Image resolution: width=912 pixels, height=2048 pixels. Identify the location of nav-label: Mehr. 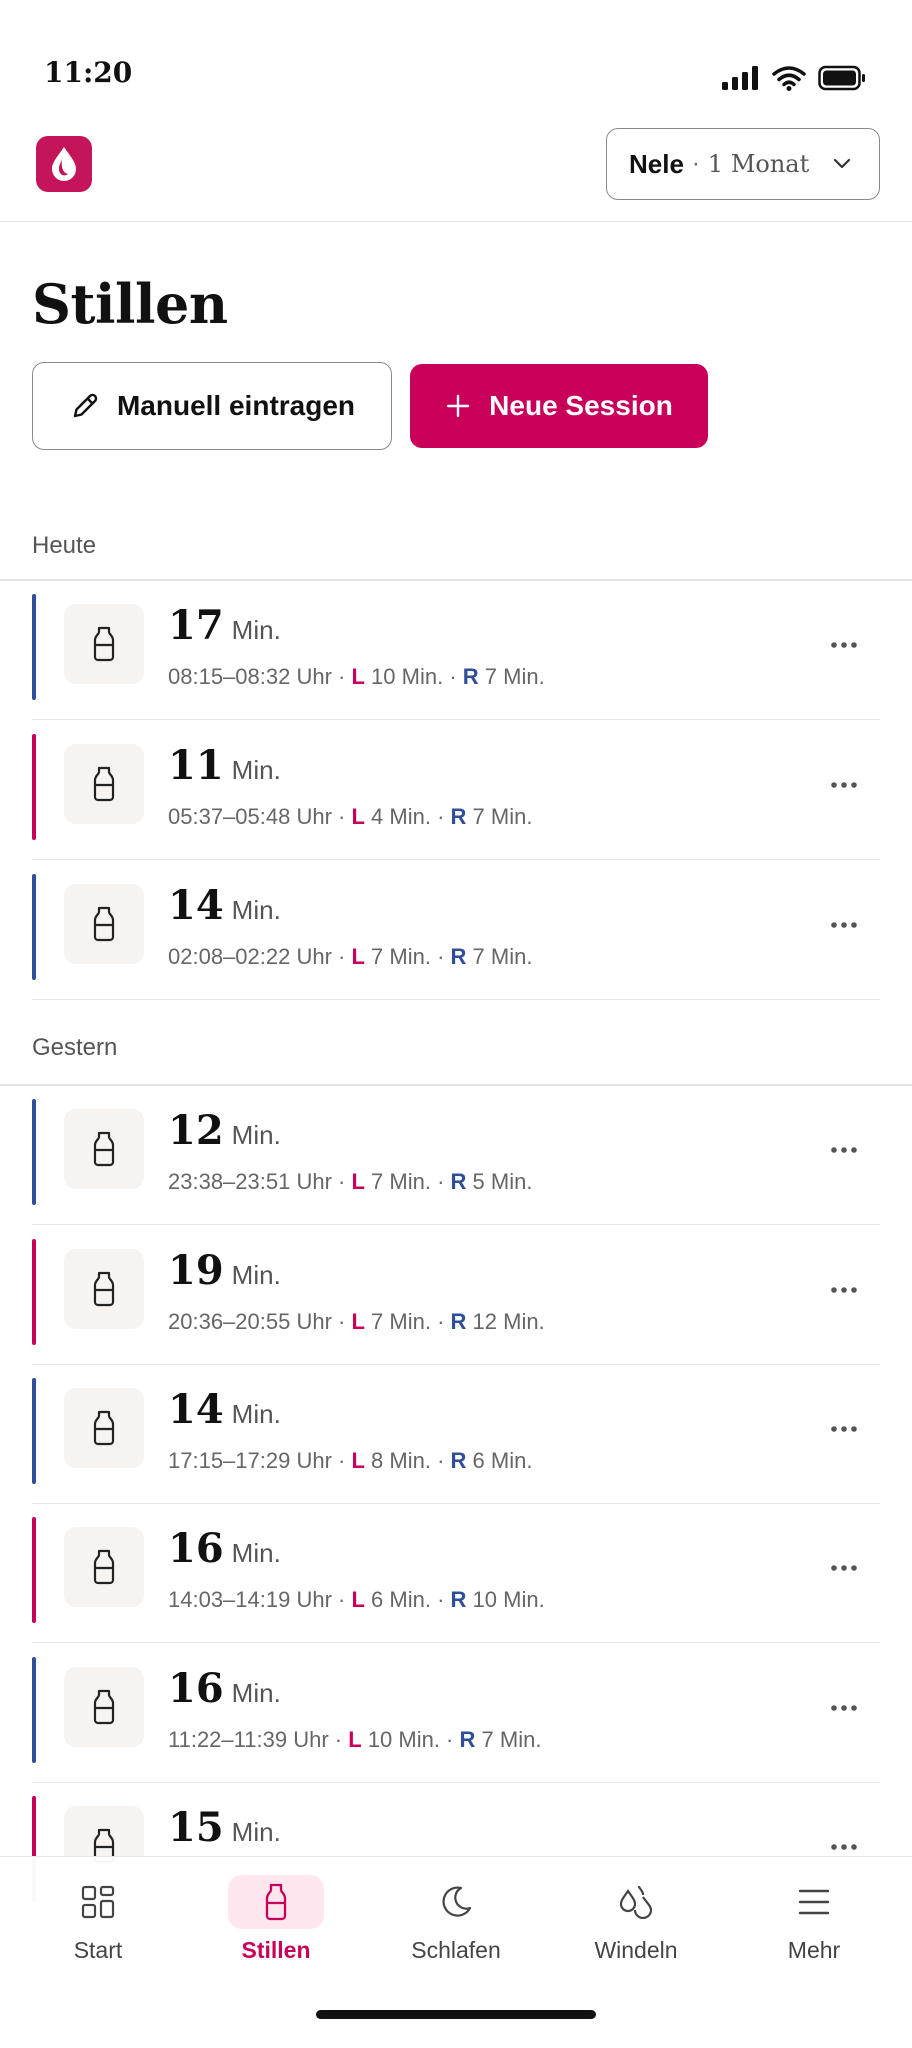
(814, 1950).